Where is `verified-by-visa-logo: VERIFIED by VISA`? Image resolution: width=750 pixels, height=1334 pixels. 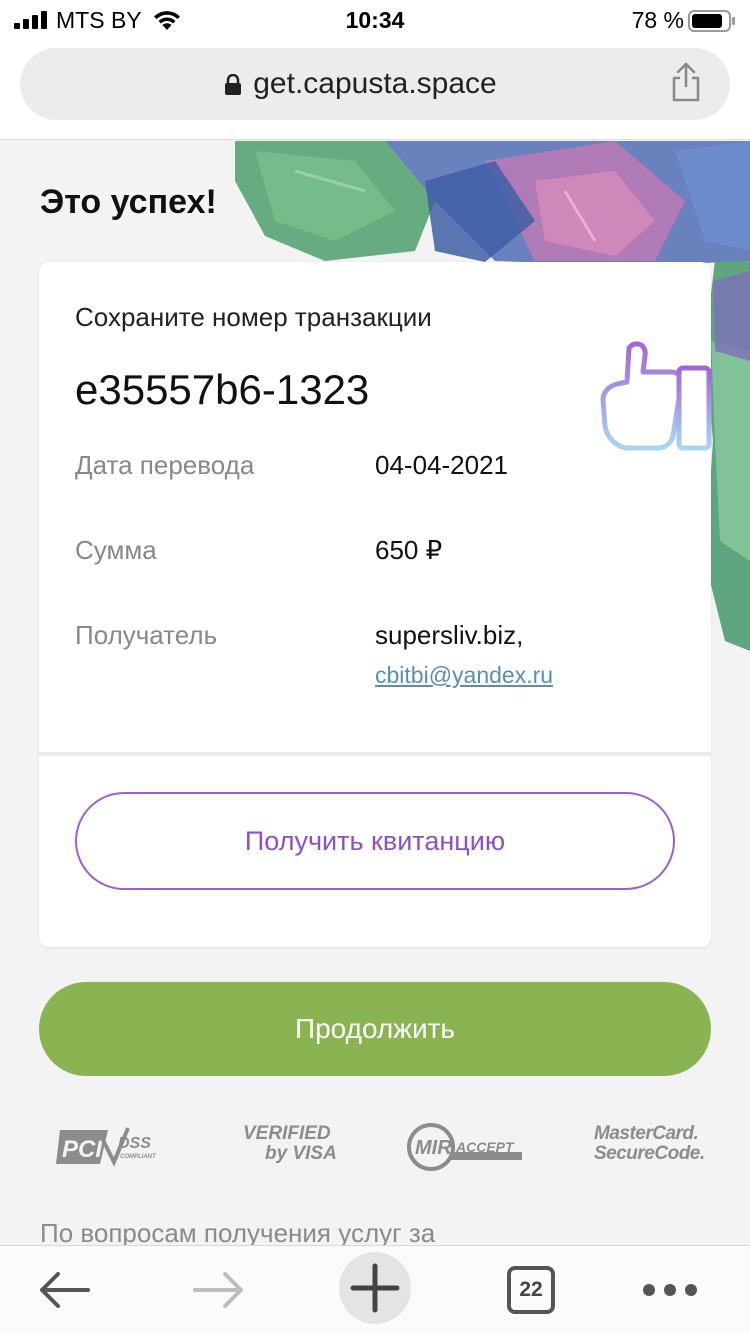
verified-by-visa-logo: VERIFIED by VISA is located at coordinates (290, 1144).